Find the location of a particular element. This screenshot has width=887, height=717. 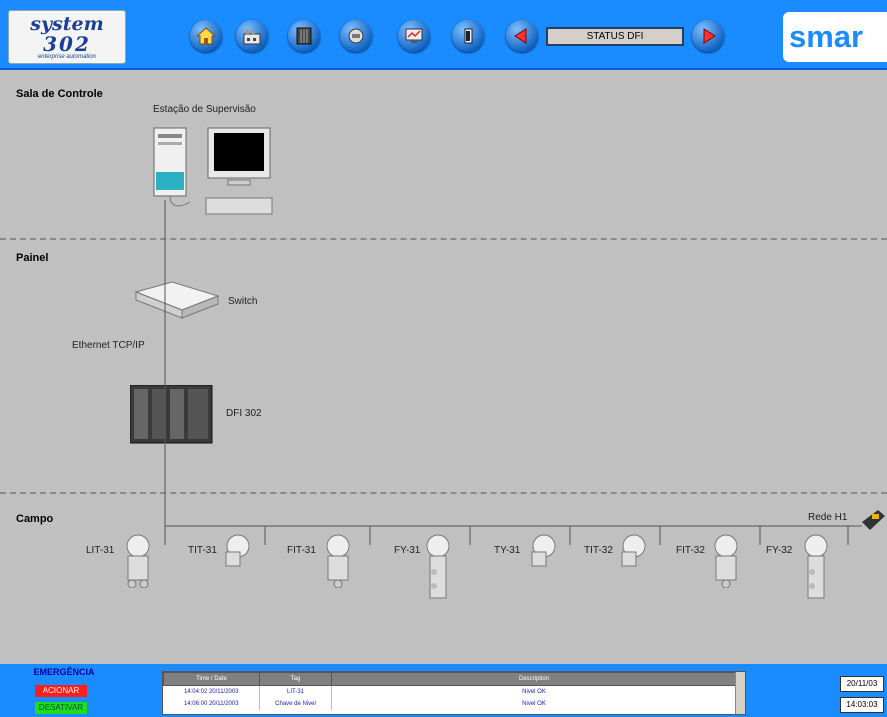

emergency-deactivate-button: DESATIVAR is located at coordinates (61, 708).